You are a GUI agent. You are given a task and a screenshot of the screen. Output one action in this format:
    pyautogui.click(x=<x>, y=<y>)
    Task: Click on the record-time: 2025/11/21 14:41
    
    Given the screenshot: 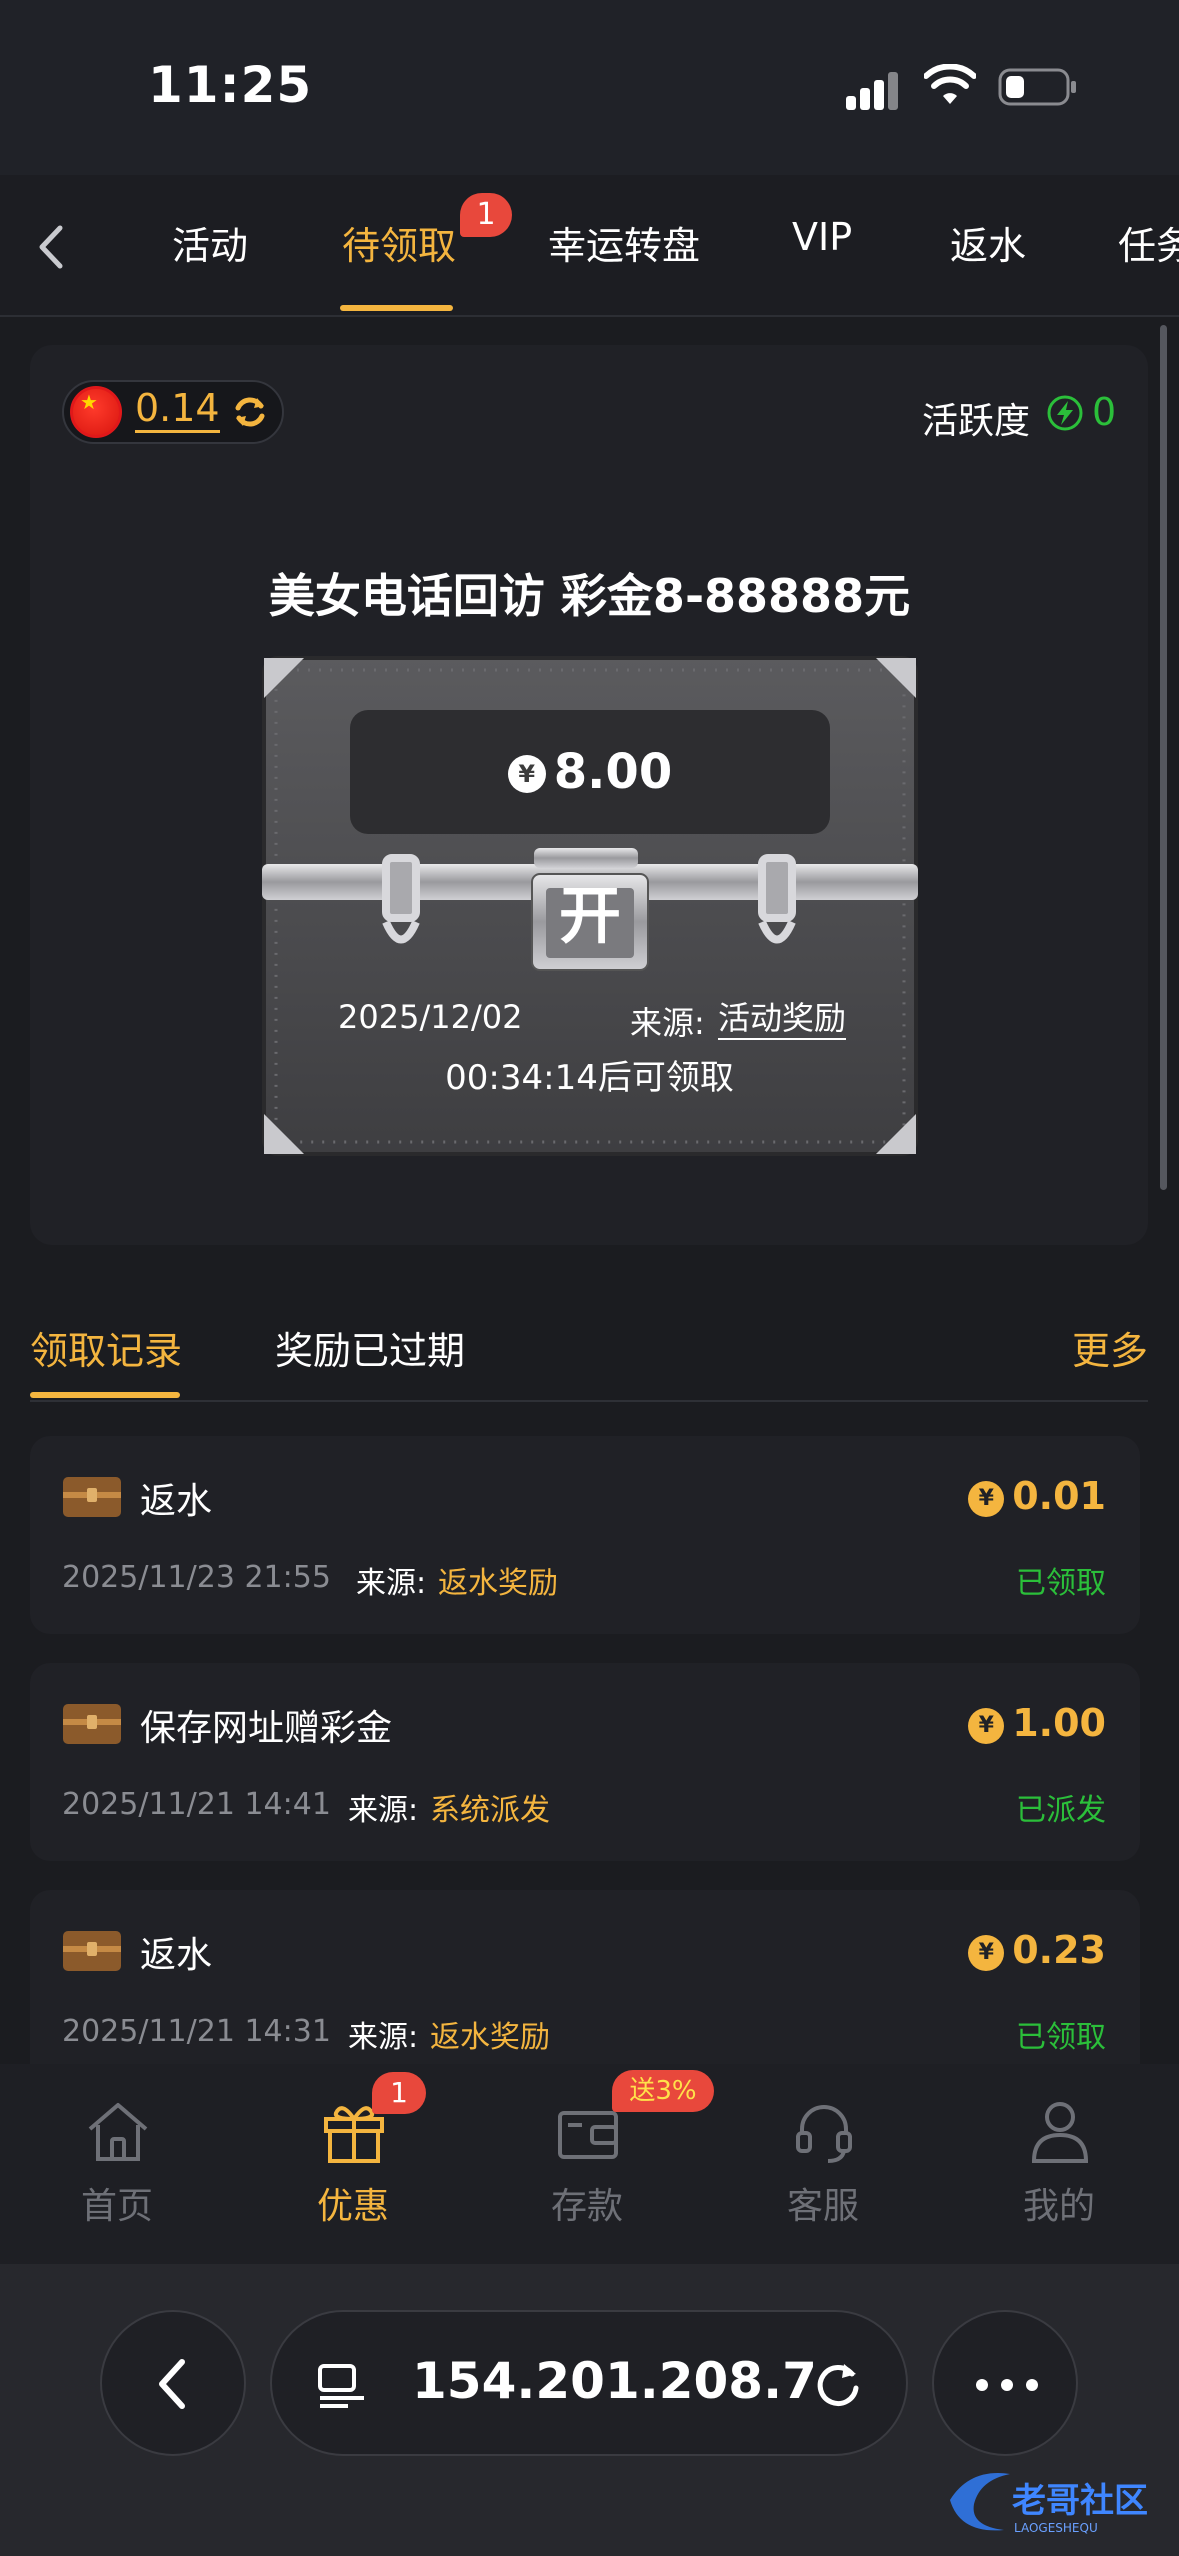 What is the action you would take?
    pyautogui.click(x=196, y=1804)
    